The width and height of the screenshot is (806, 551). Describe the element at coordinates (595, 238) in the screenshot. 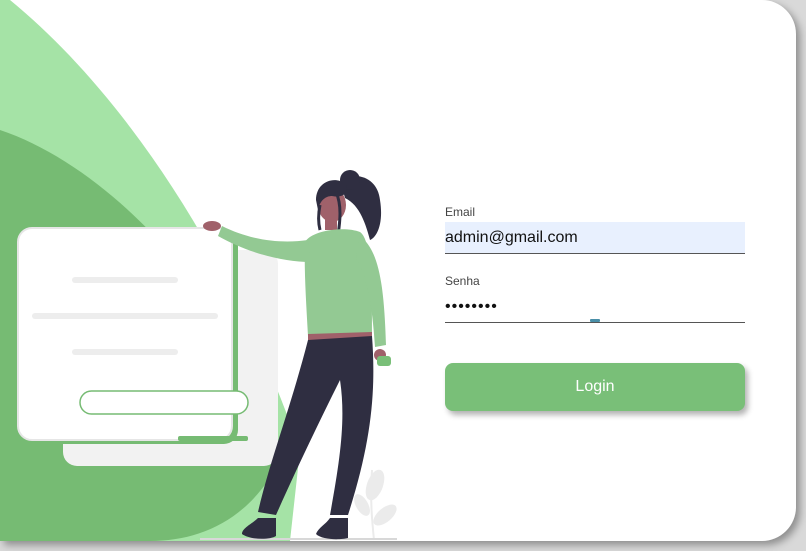

I see `email-field` at that location.